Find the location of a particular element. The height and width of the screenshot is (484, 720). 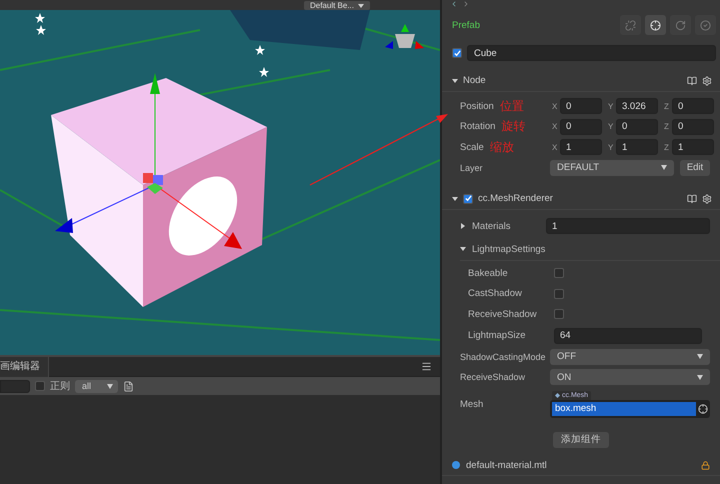

regex-checkbox is located at coordinates (40, 386).